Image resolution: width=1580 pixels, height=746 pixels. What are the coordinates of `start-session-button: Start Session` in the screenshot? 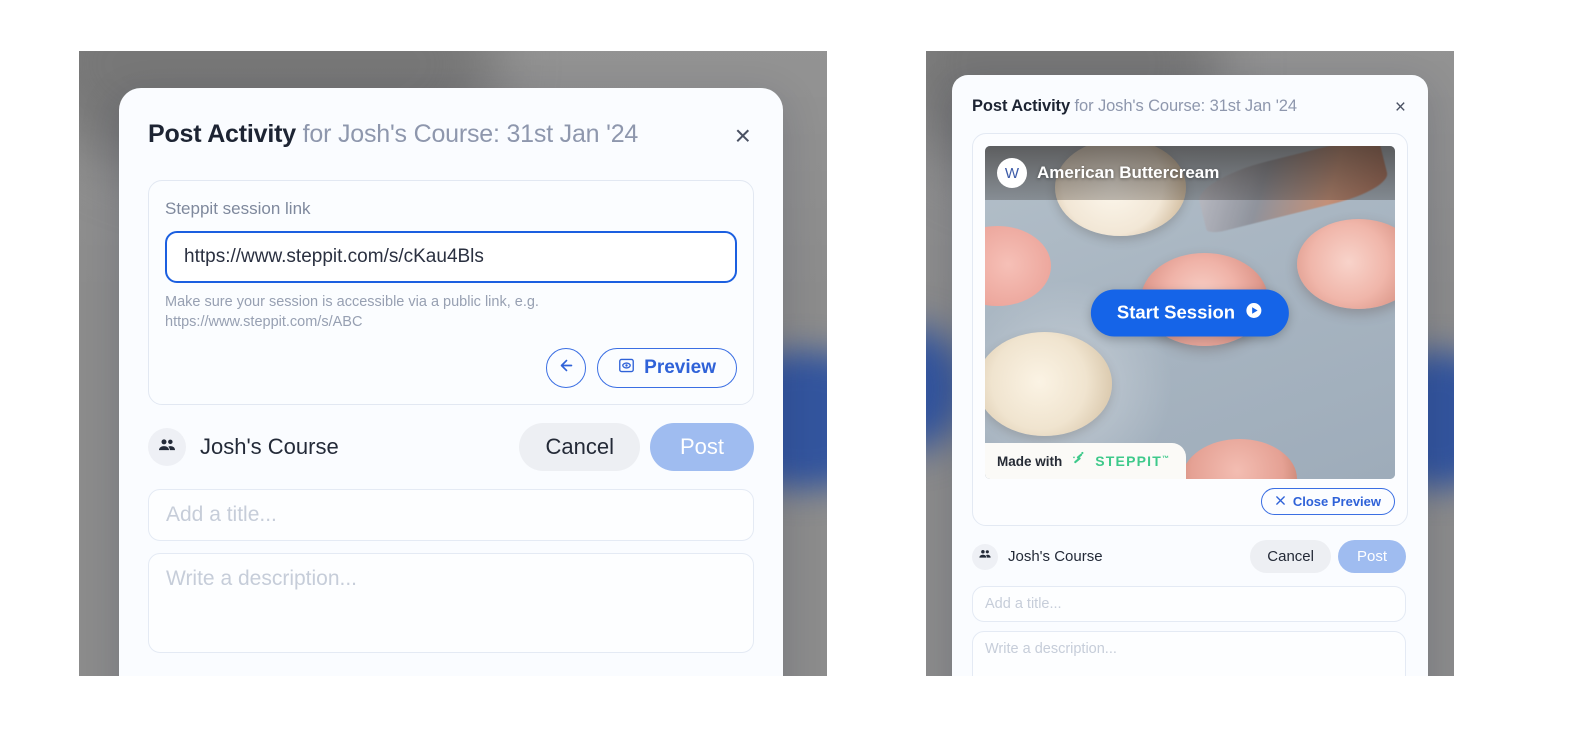 It's located at (1190, 312).